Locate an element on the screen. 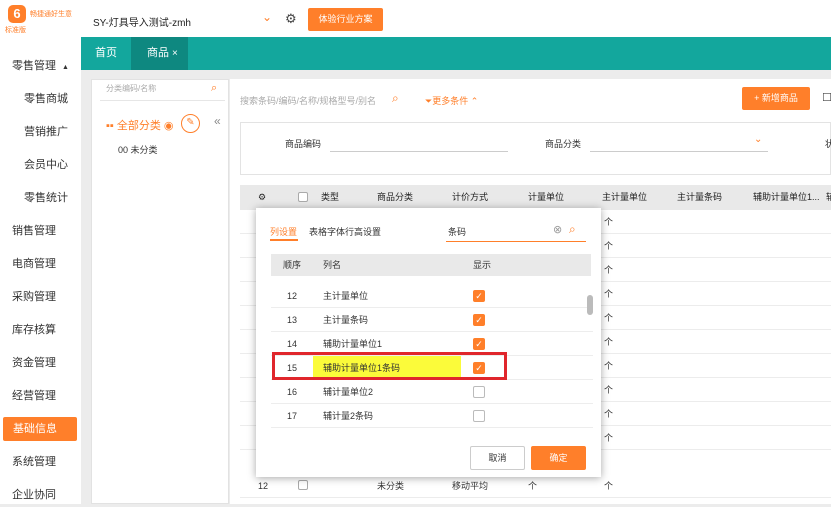  row-pricing: 移动平均 is located at coordinates (470, 486).